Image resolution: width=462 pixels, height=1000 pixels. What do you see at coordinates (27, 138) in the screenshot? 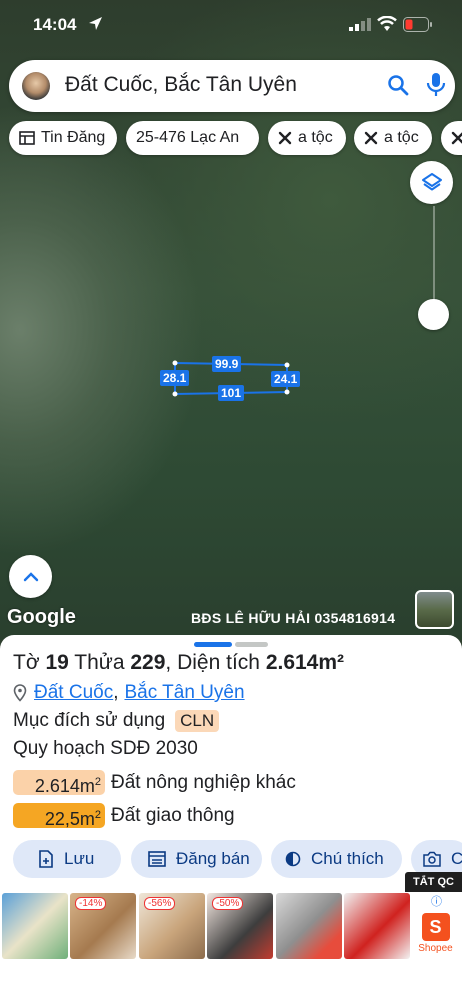
I see `table-icon` at bounding box center [27, 138].